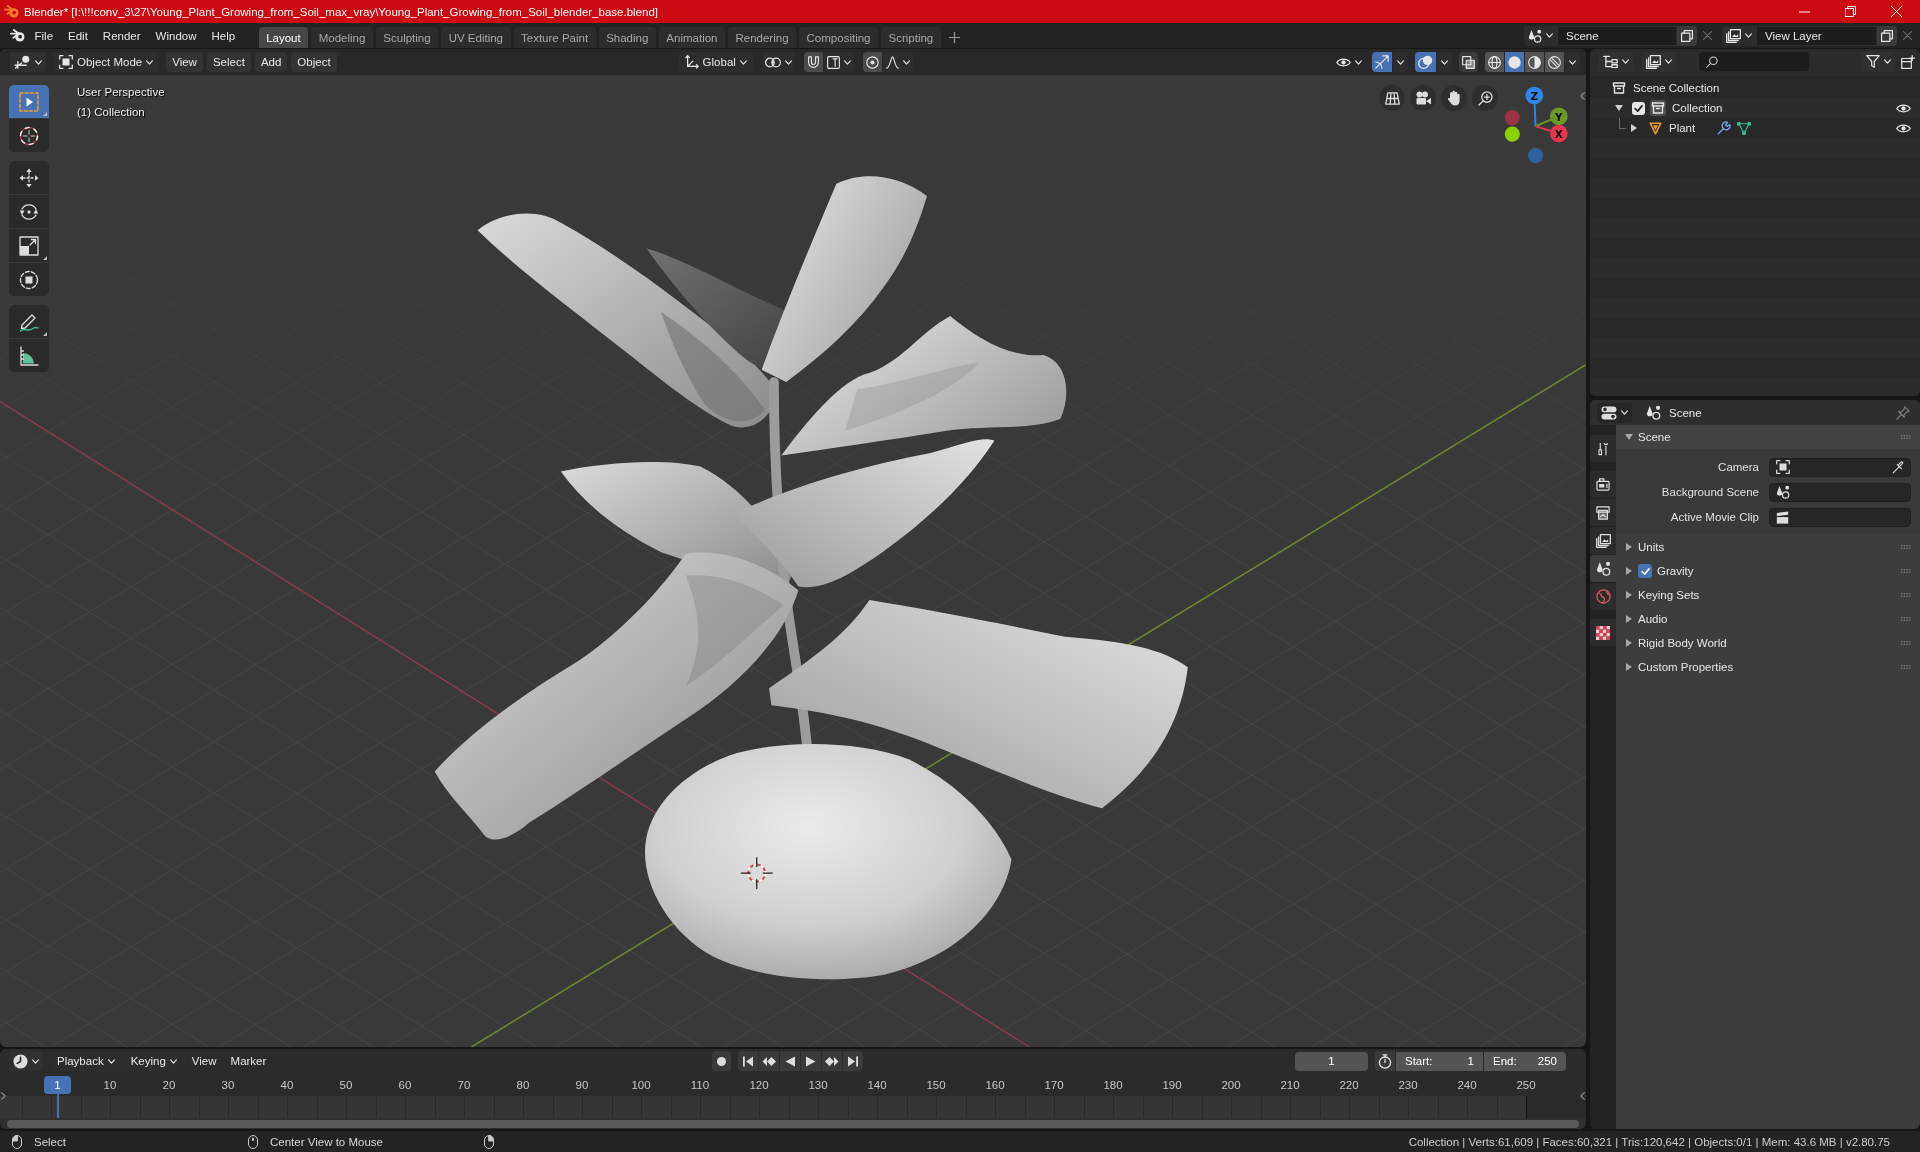 This screenshot has width=1920, height=1152. What do you see at coordinates (691, 37) in the screenshot?
I see `workspace-tab: Animation` at bounding box center [691, 37].